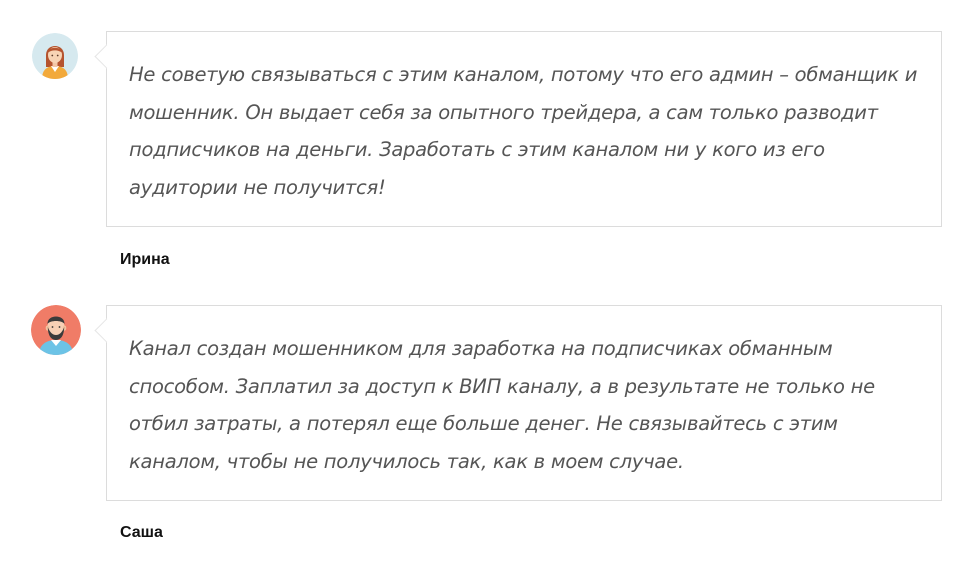 Image resolution: width=968 pixels, height=580 pixels. What do you see at coordinates (56, 330) in the screenshot?
I see `bearded-man-avatar-icon` at bounding box center [56, 330].